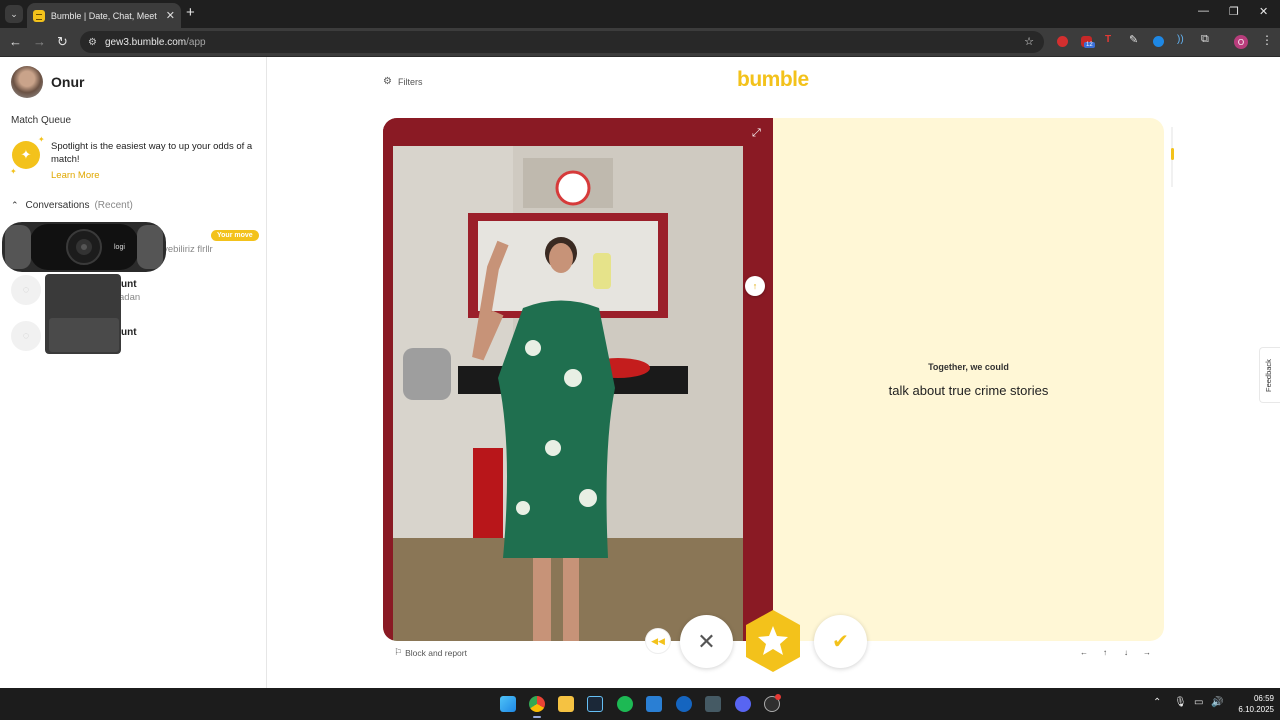  Describe the element at coordinates (170, 15) in the screenshot. I see `tab-close-icon: ✕` at that location.